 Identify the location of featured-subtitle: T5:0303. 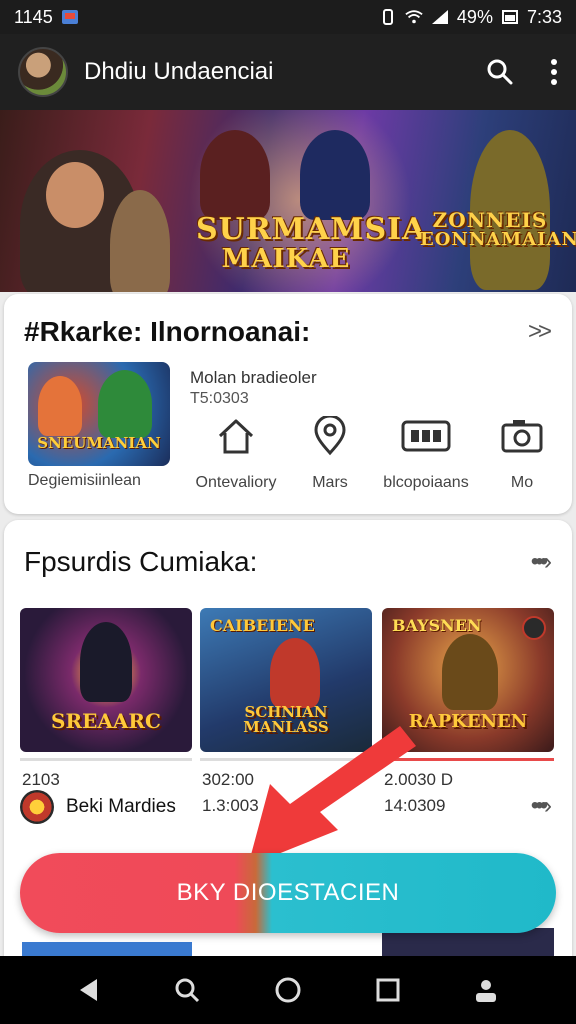
(219, 398).